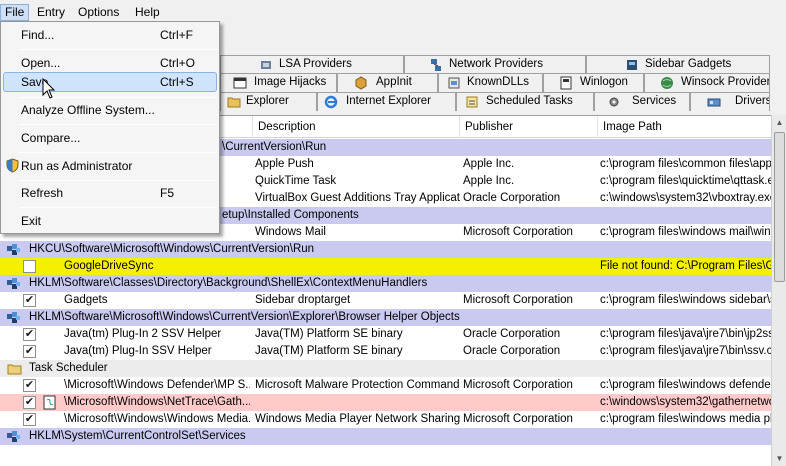 This screenshot has height=466, width=786. Describe the element at coordinates (110, 221) in the screenshot. I see `menu-item-exit: Exit` at that location.